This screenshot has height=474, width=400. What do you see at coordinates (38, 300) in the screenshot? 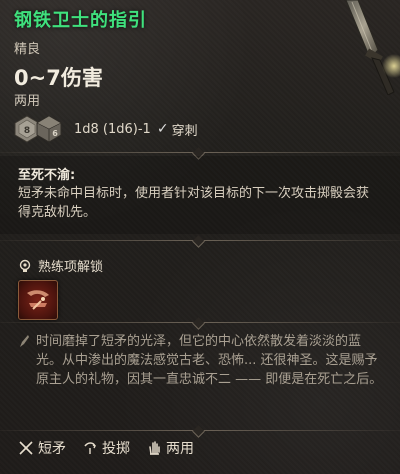
I see `proficiency-action-icon` at bounding box center [38, 300].